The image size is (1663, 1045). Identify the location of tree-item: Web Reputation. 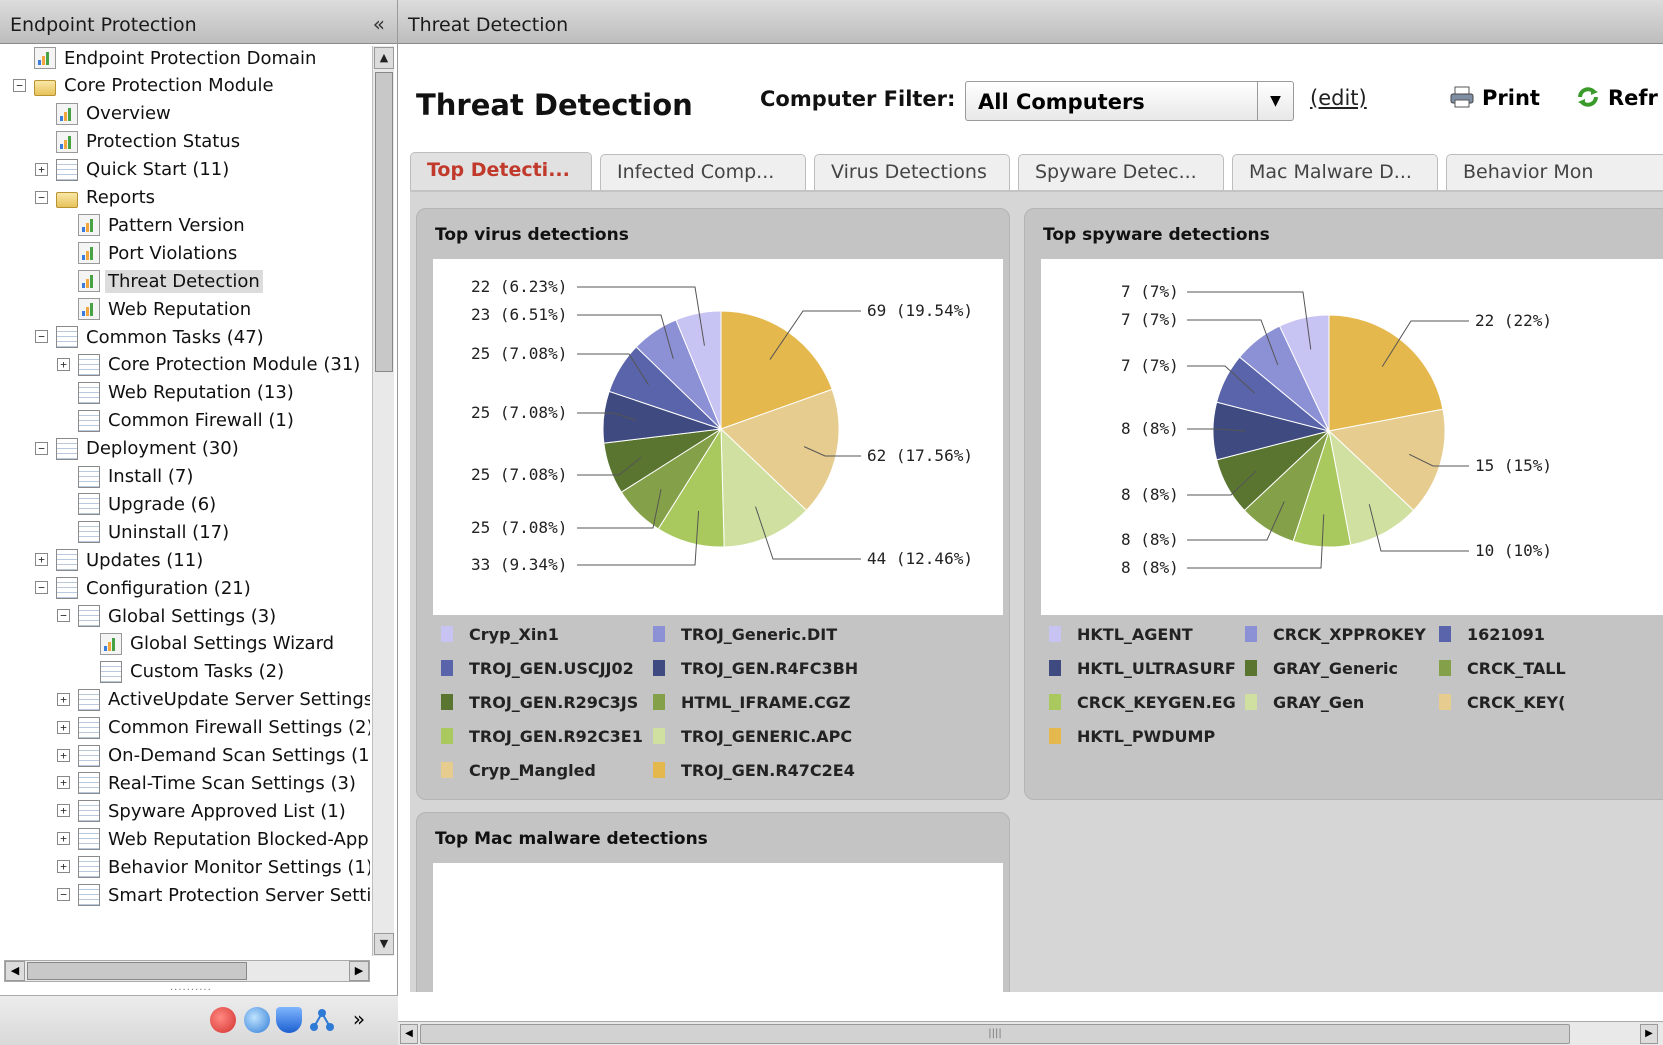
(166, 309).